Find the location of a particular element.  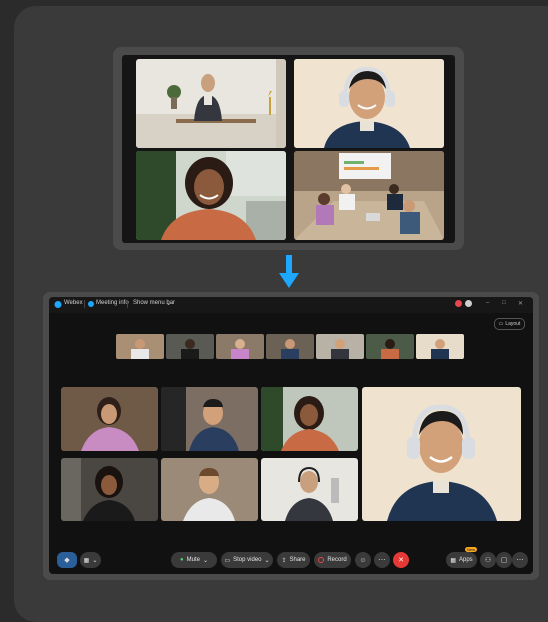

video-tile-active-speaker is located at coordinates (441, 454).